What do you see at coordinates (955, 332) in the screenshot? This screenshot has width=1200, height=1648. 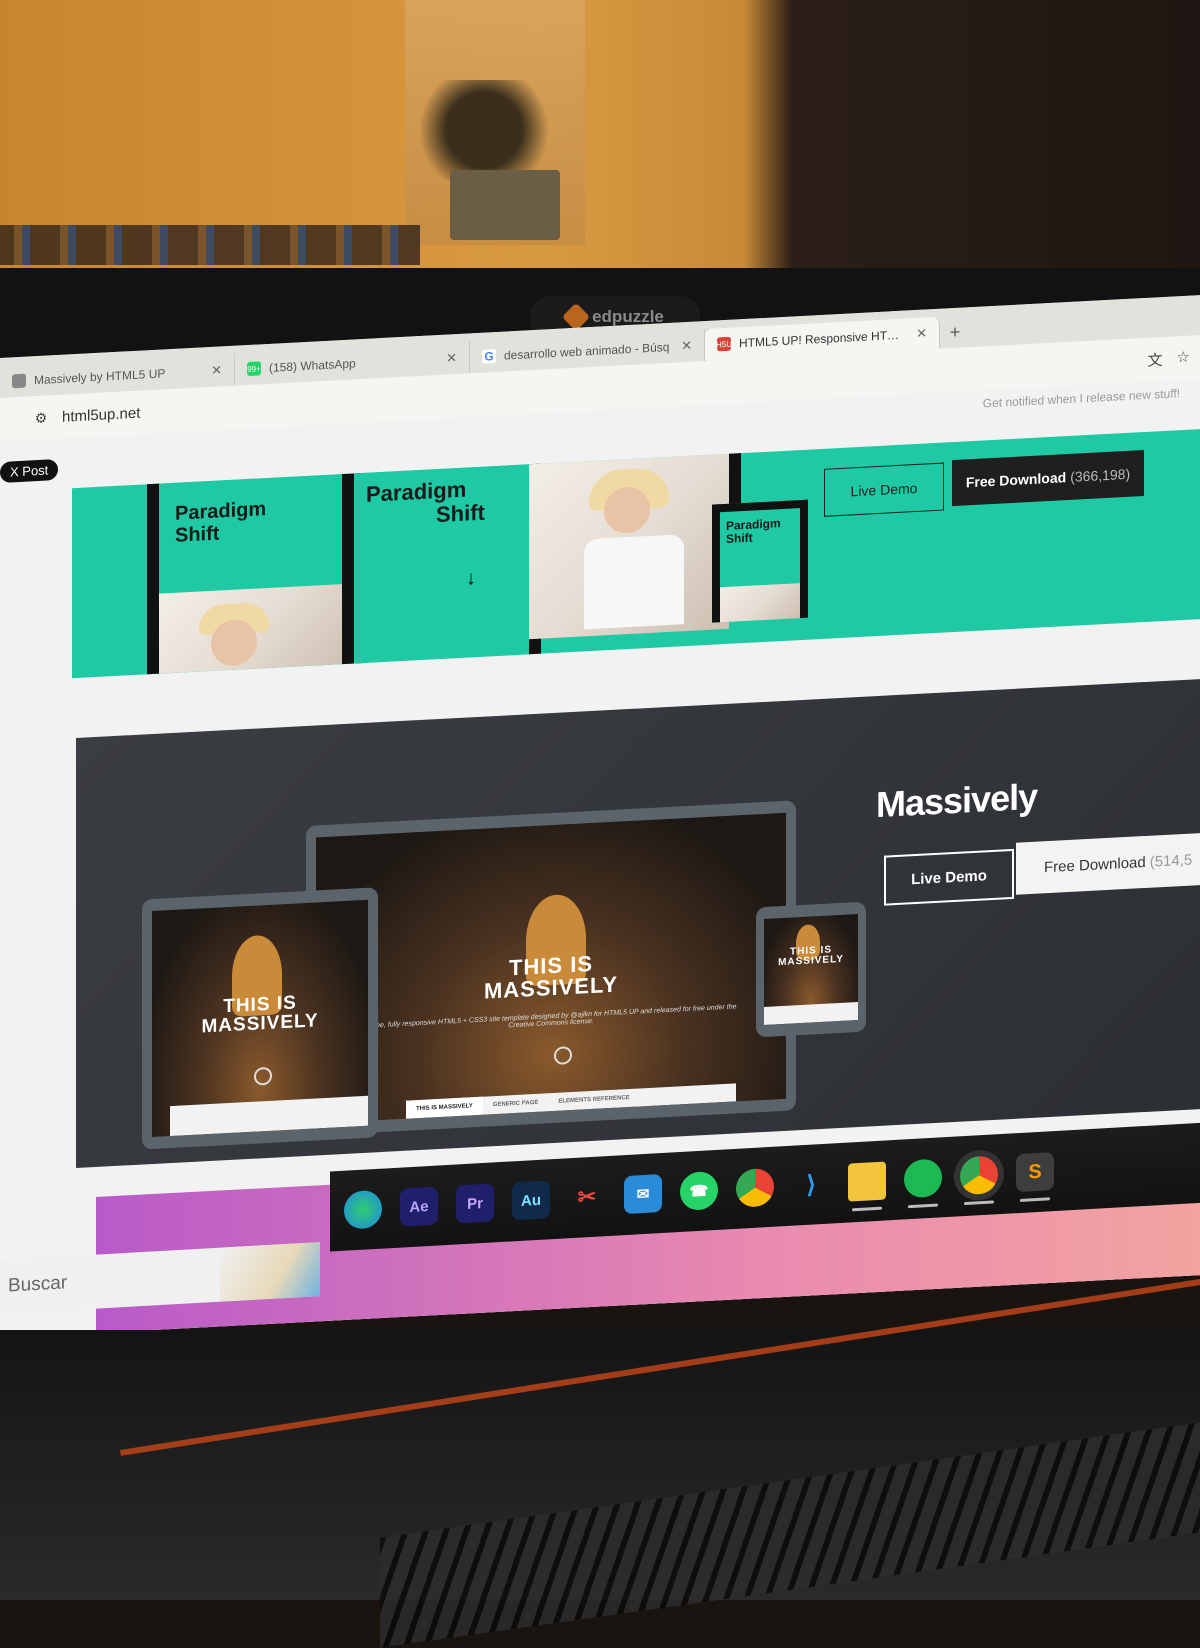 I see `new-tab-button: +` at bounding box center [955, 332].